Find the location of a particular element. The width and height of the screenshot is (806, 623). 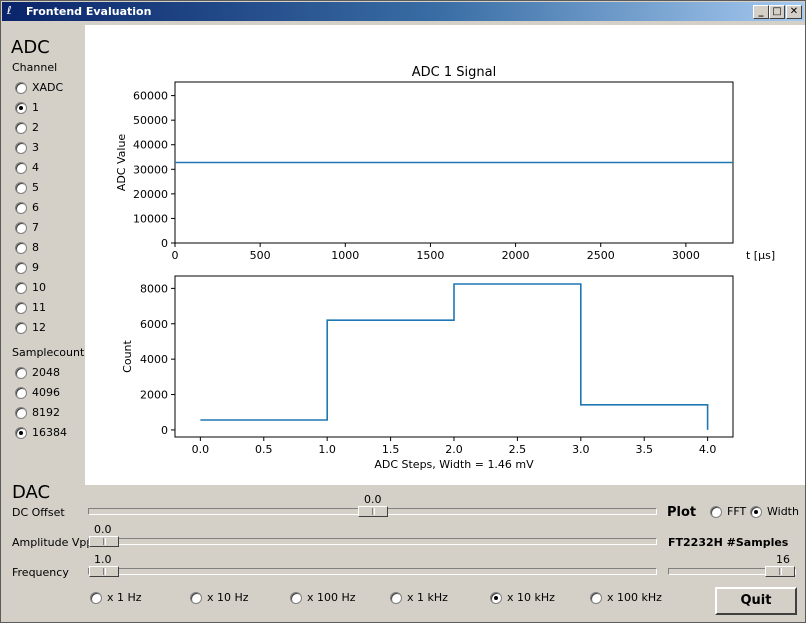

chart1-ytick-label: 20000 is located at coordinates (150, 194).